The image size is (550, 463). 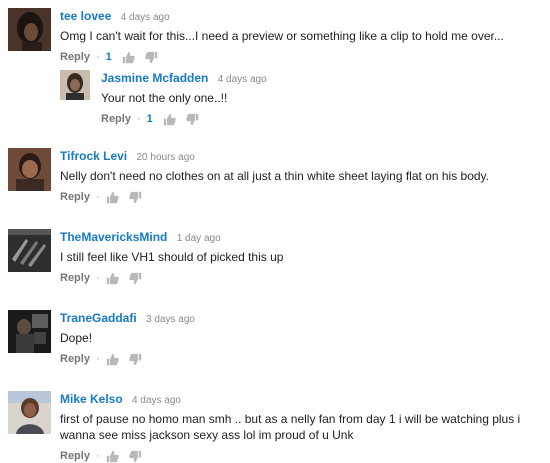 I want to click on comment-author: tee lovee, so click(x=85, y=16).